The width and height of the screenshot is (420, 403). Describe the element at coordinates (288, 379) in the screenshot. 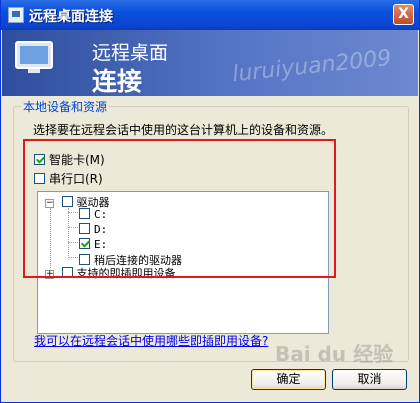

I see `ok-button: 确定` at that location.